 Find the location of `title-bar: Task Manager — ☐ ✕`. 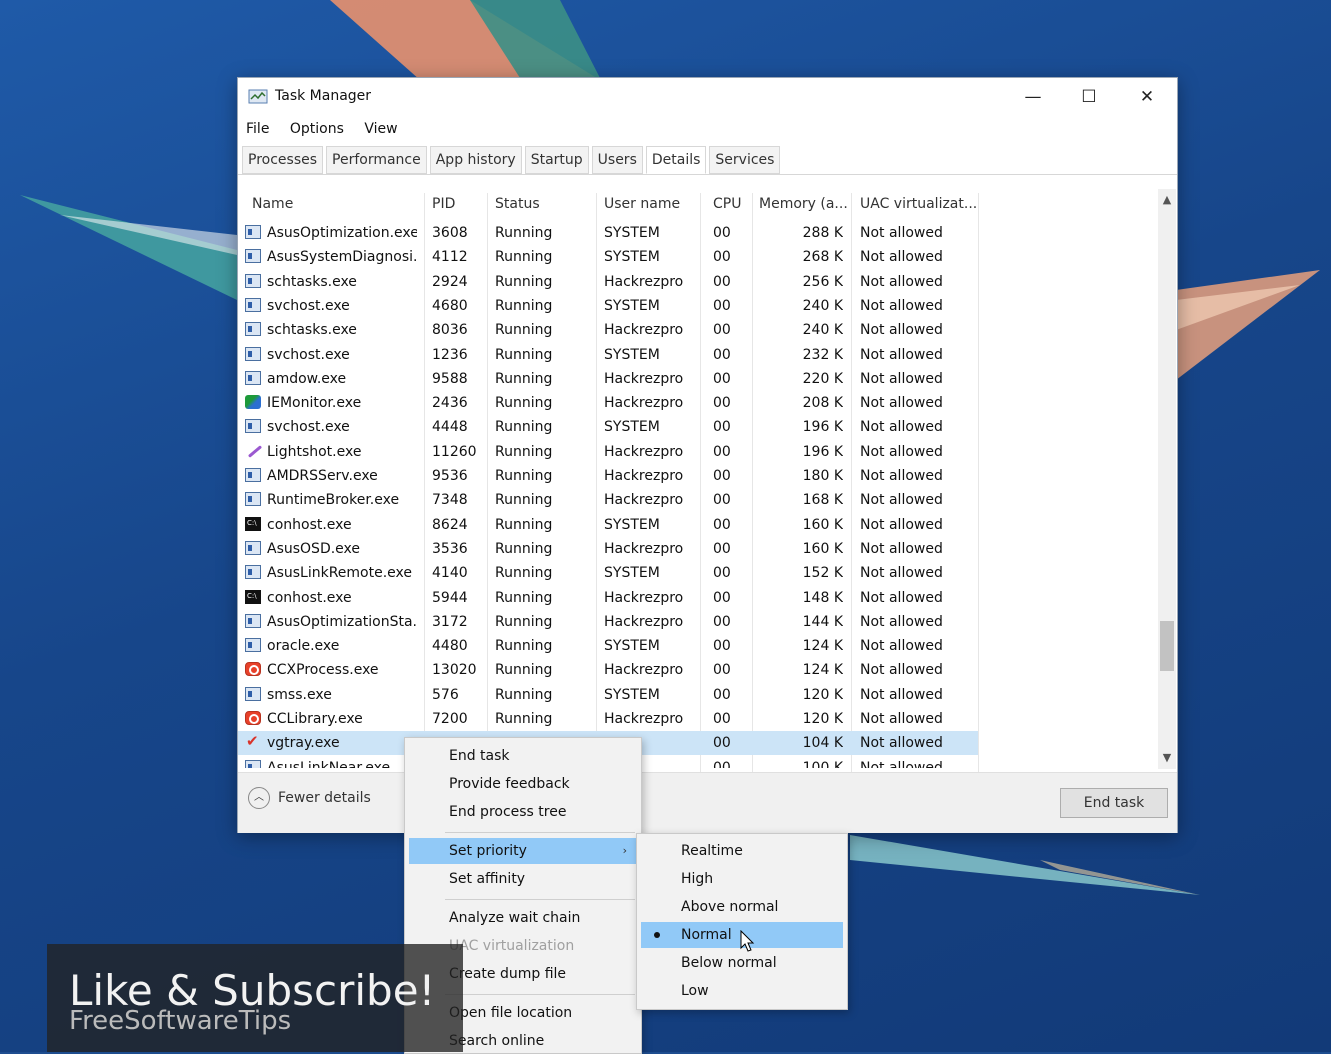

title-bar: Task Manager — ☐ ✕ is located at coordinates (707, 97).